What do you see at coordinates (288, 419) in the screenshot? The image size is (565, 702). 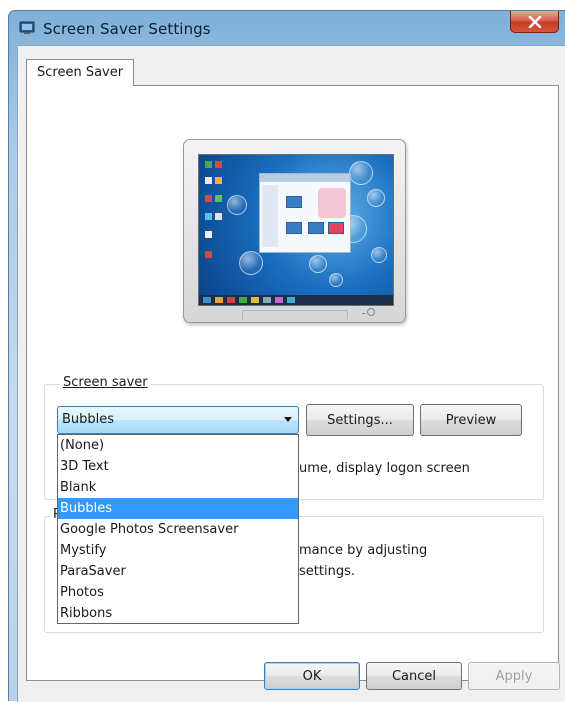 I see `dropdown-arrow-icon` at bounding box center [288, 419].